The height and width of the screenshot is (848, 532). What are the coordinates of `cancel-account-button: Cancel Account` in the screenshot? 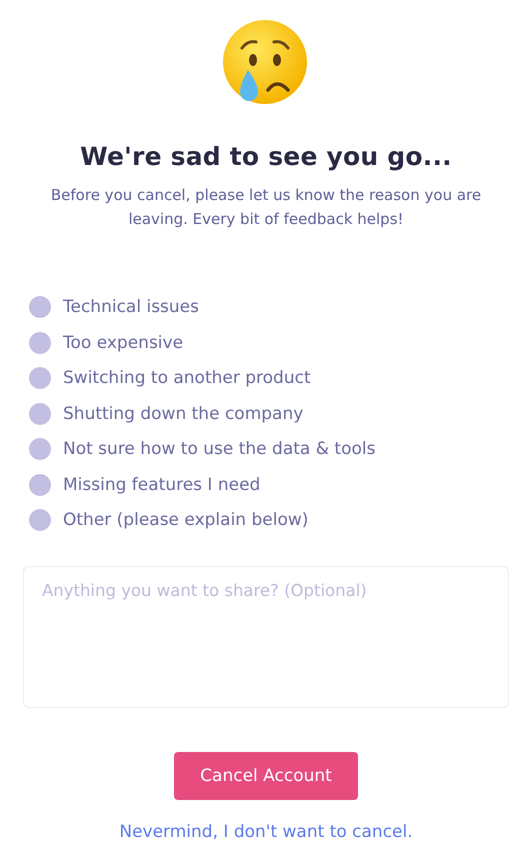 It's located at (266, 776).